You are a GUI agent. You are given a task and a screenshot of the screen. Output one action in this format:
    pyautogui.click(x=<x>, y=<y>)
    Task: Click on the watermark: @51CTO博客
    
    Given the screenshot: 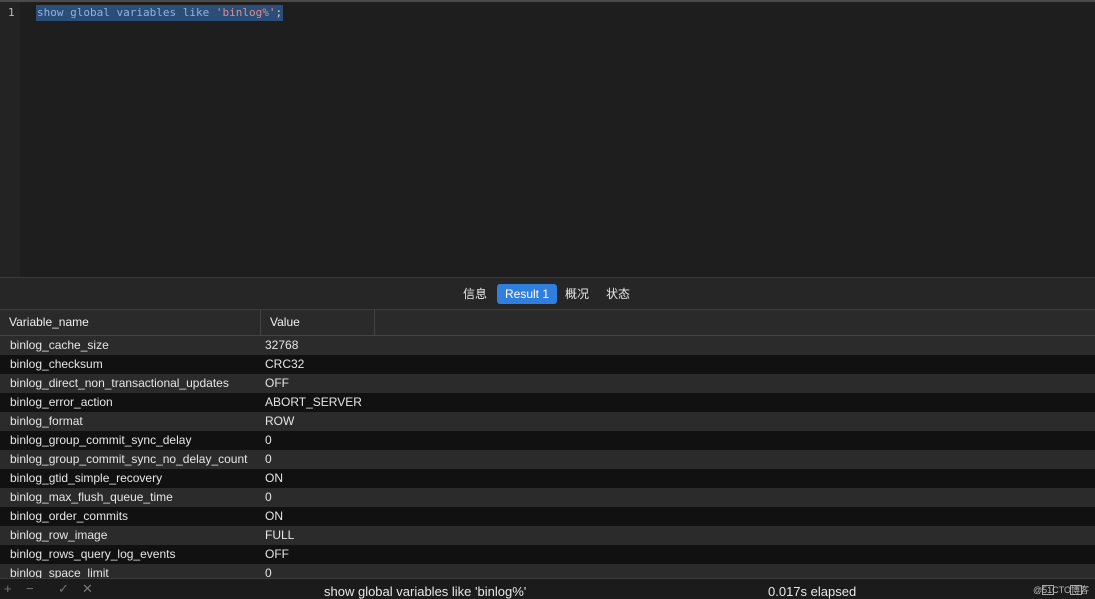 What is the action you would take?
    pyautogui.click(x=1061, y=590)
    